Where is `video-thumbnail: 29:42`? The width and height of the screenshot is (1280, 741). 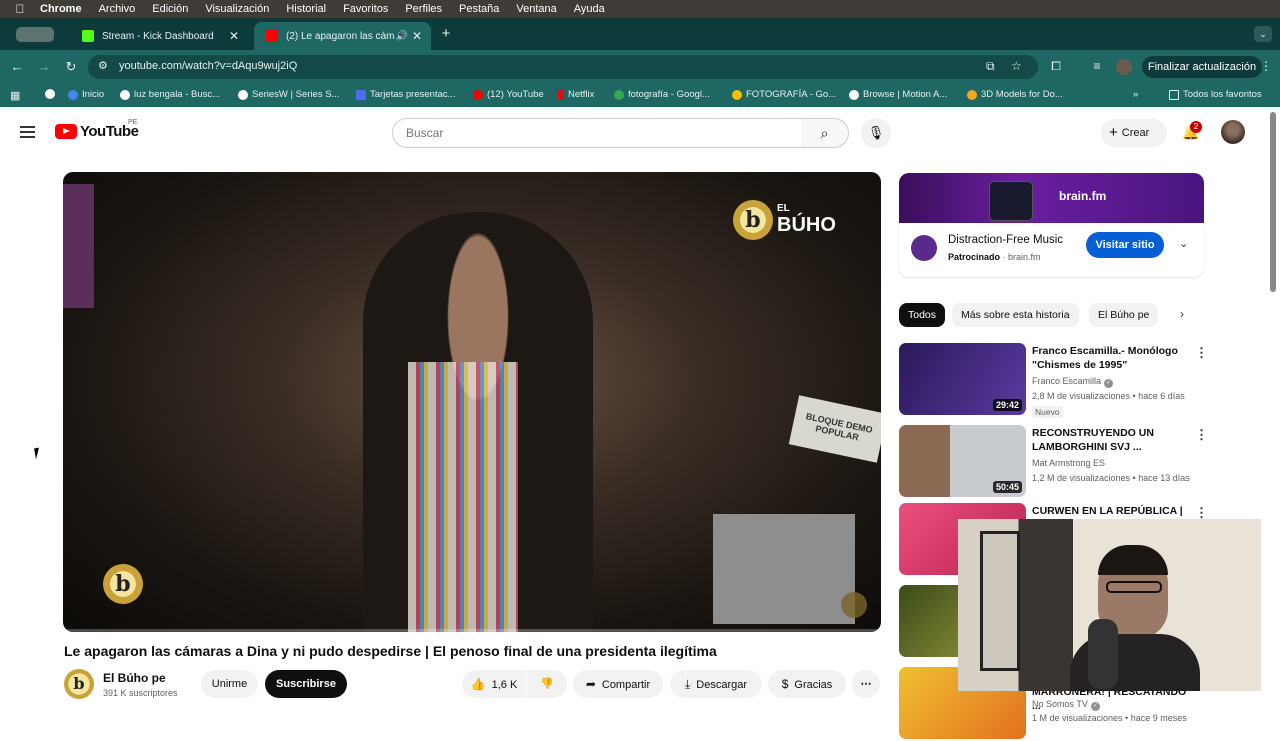 video-thumbnail: 29:42 is located at coordinates (962, 379).